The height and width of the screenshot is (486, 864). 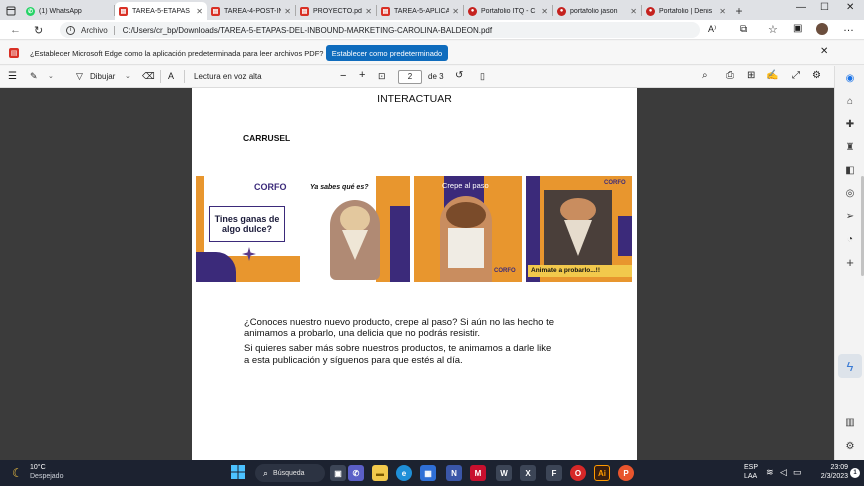 What do you see at coordinates (14, 53) in the screenshot?
I see `pdf-app-icon: ▤` at bounding box center [14, 53].